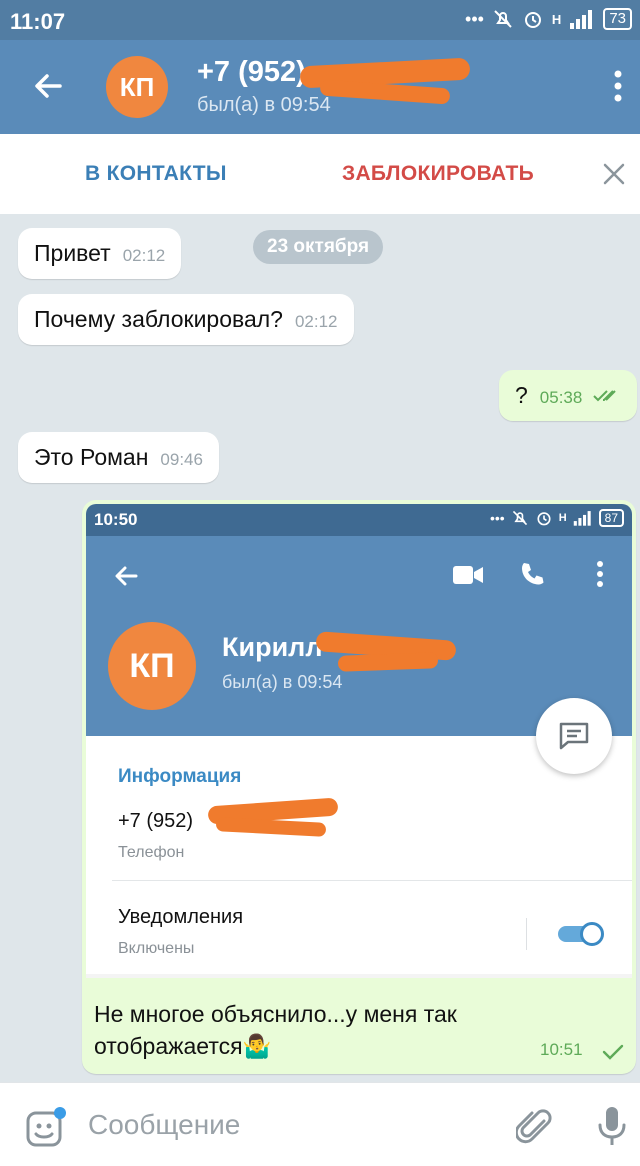 This screenshot has height=1166, width=640. Describe the element at coordinates (282, 682) in the screenshot. I see `screenshot-last-seen: был(а) в 09:54` at that location.